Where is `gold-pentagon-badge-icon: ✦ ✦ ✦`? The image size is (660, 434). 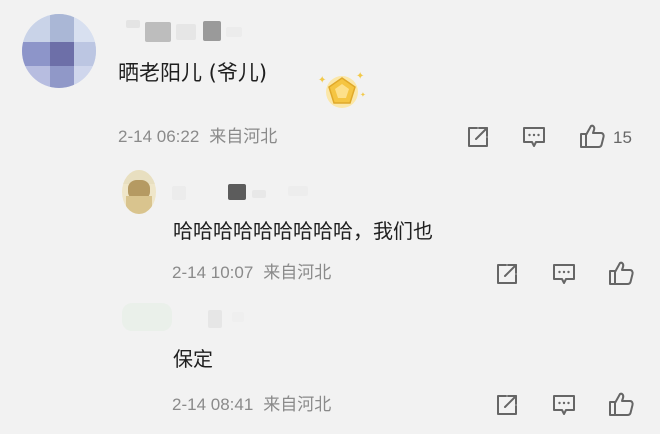
gold-pentagon-badge-icon: ✦ ✦ ✦ is located at coordinates (342, 90).